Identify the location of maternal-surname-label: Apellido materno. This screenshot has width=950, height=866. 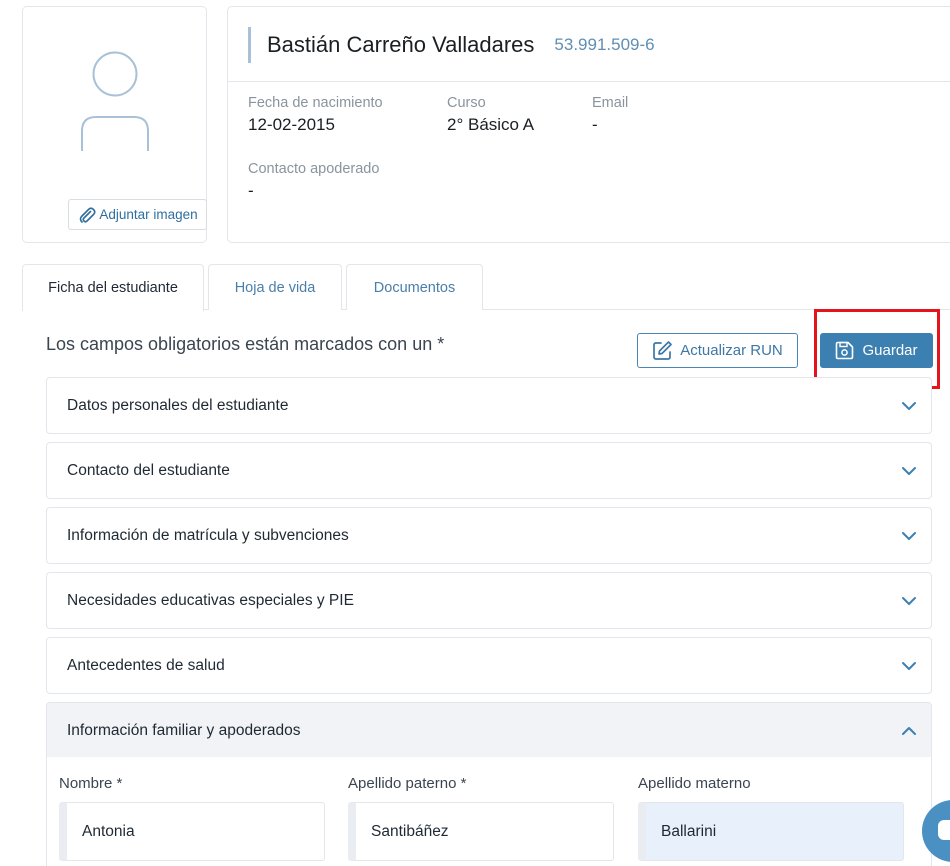
(694, 783).